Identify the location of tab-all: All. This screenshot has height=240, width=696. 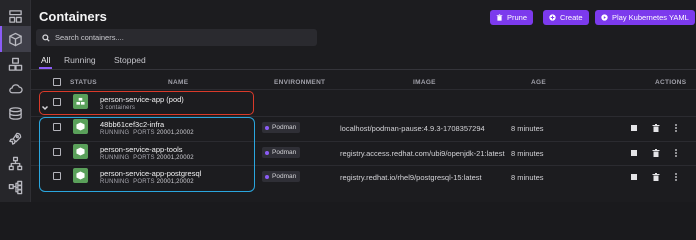
(46, 62).